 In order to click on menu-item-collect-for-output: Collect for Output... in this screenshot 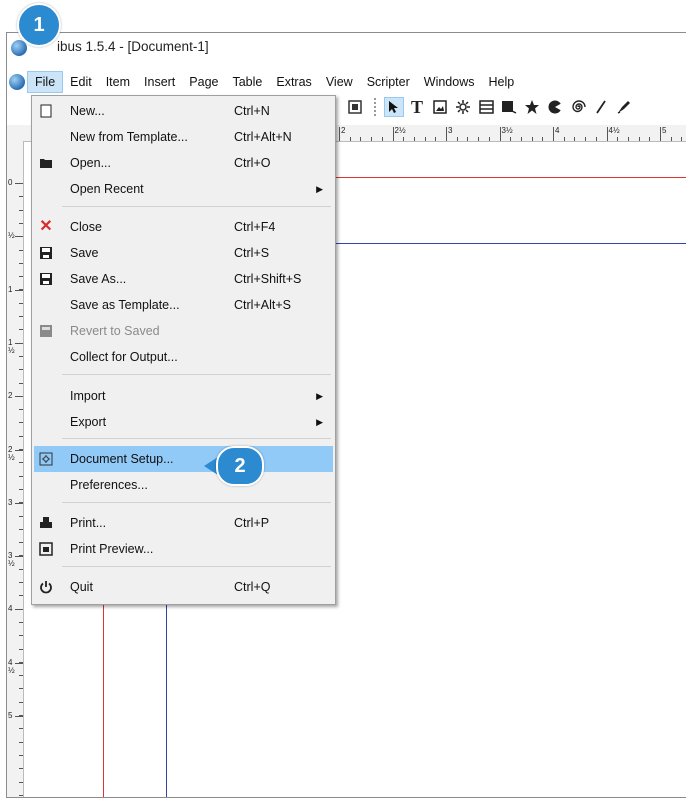, I will do `click(183, 357)`.